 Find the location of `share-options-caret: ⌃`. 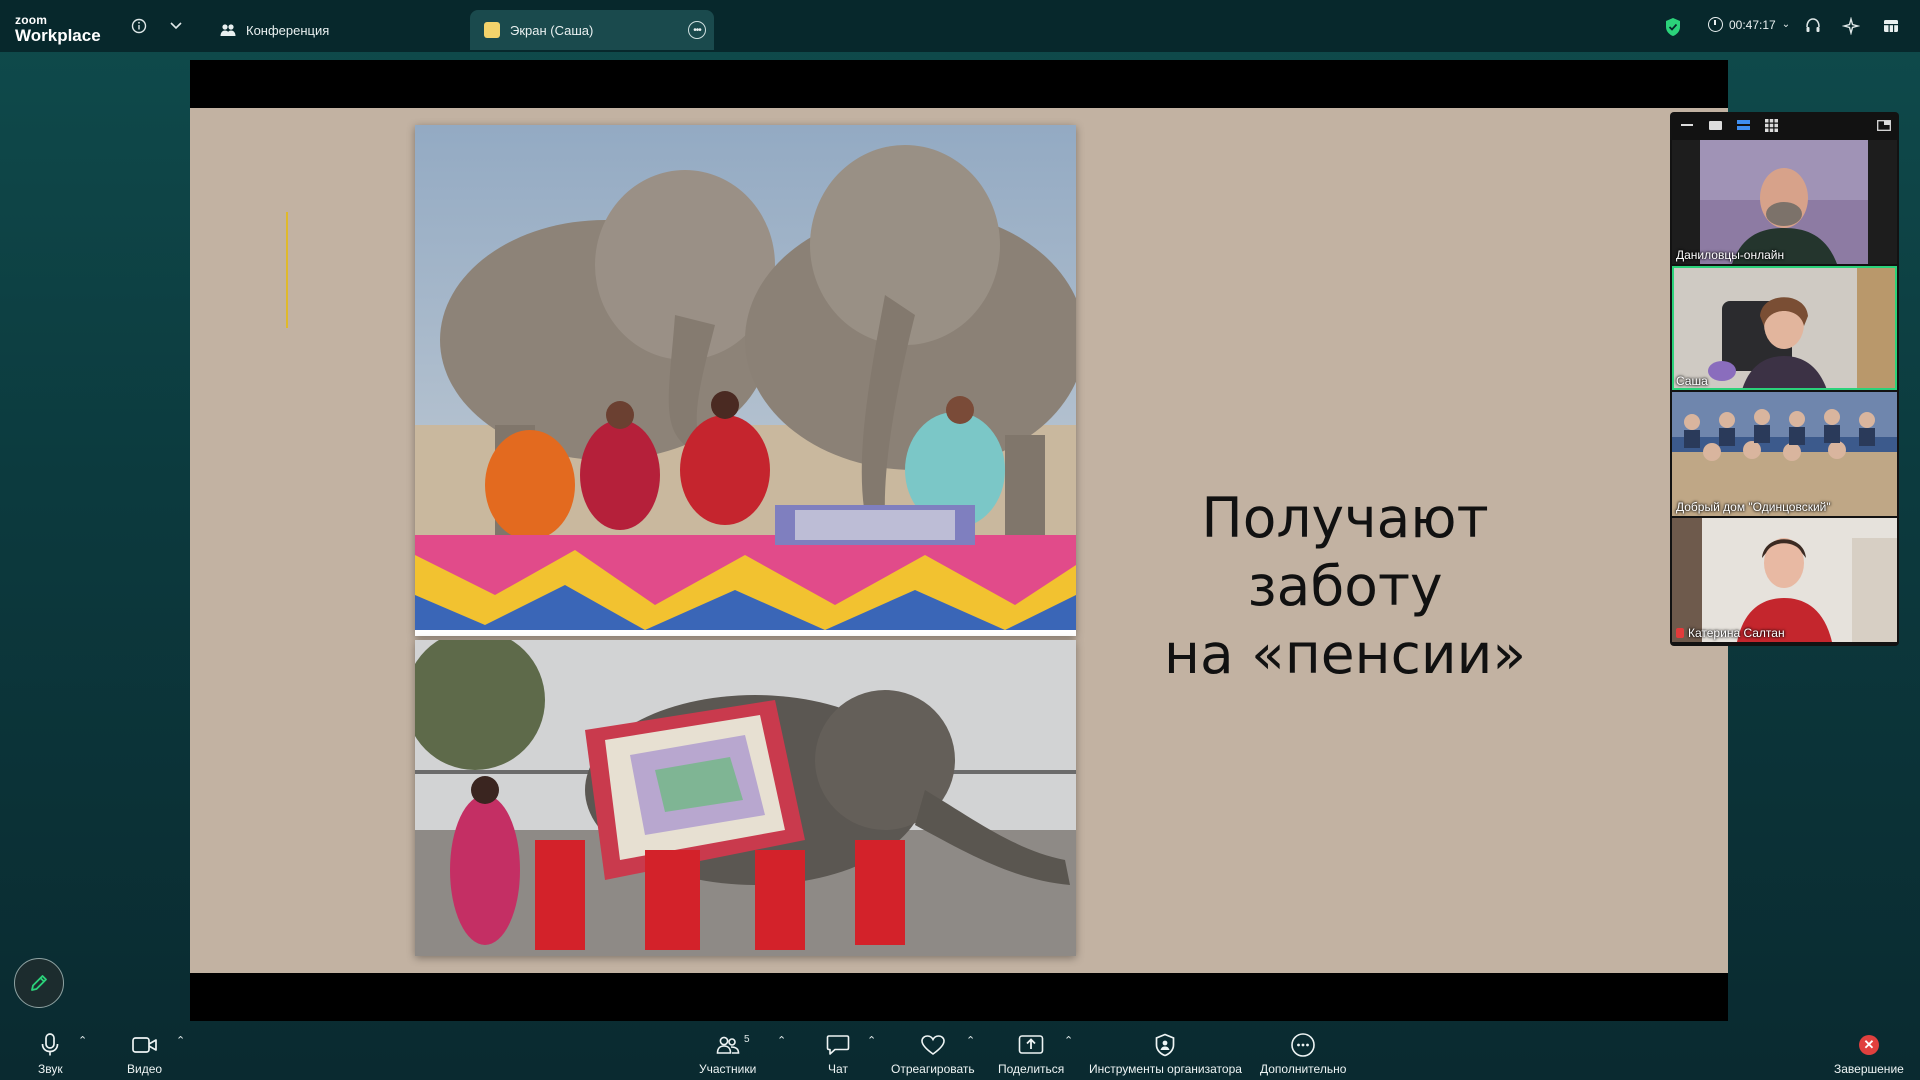

share-options-caret: ⌃ is located at coordinates (1068, 1040).